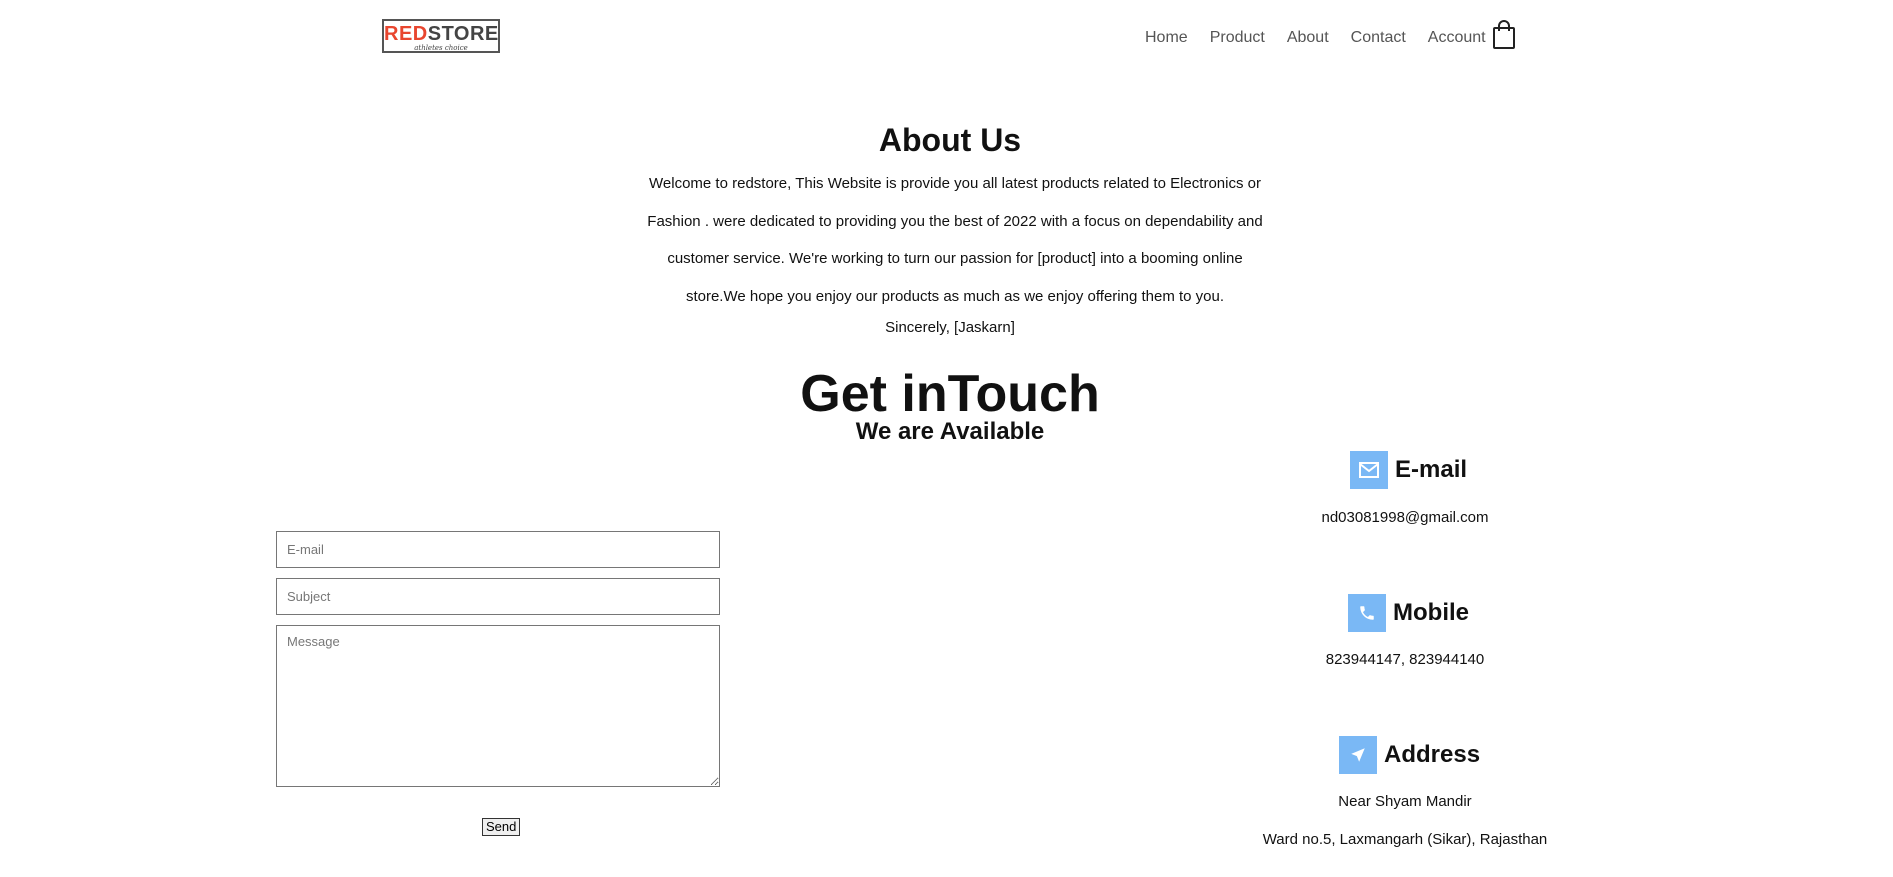 This screenshot has height=877, width=1893. I want to click on email-value: nd03081998@gmail.com, so click(1405, 517).